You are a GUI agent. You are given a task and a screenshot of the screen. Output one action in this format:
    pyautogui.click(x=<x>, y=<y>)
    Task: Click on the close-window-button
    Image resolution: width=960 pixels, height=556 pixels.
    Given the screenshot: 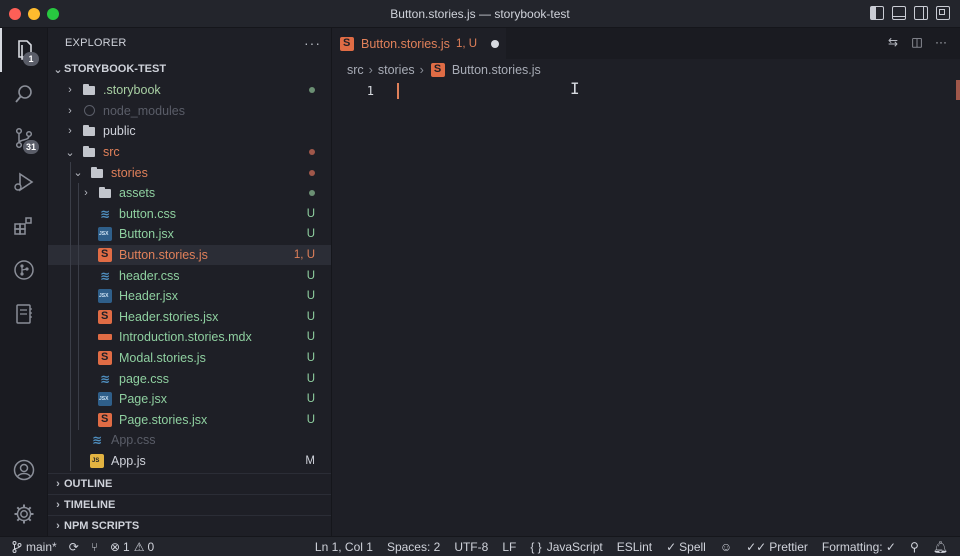 What is the action you would take?
    pyautogui.click(x=15, y=14)
    